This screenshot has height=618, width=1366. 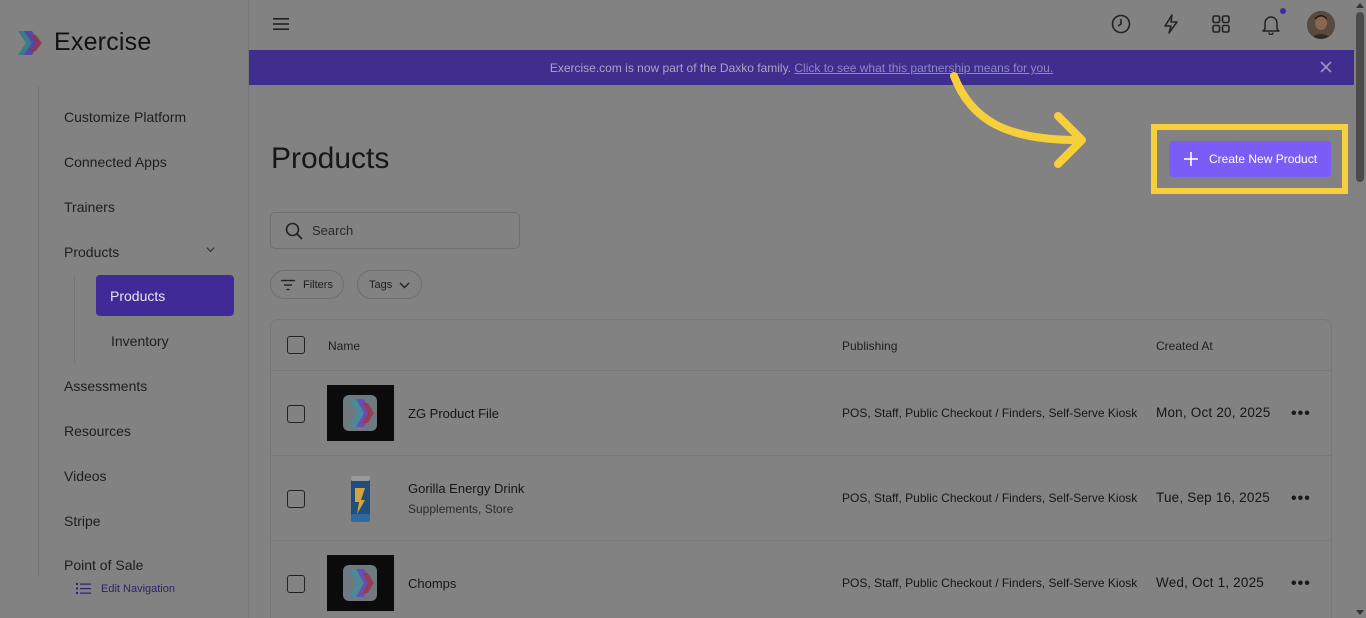 I want to click on product-name: Chomps, so click(x=432, y=583).